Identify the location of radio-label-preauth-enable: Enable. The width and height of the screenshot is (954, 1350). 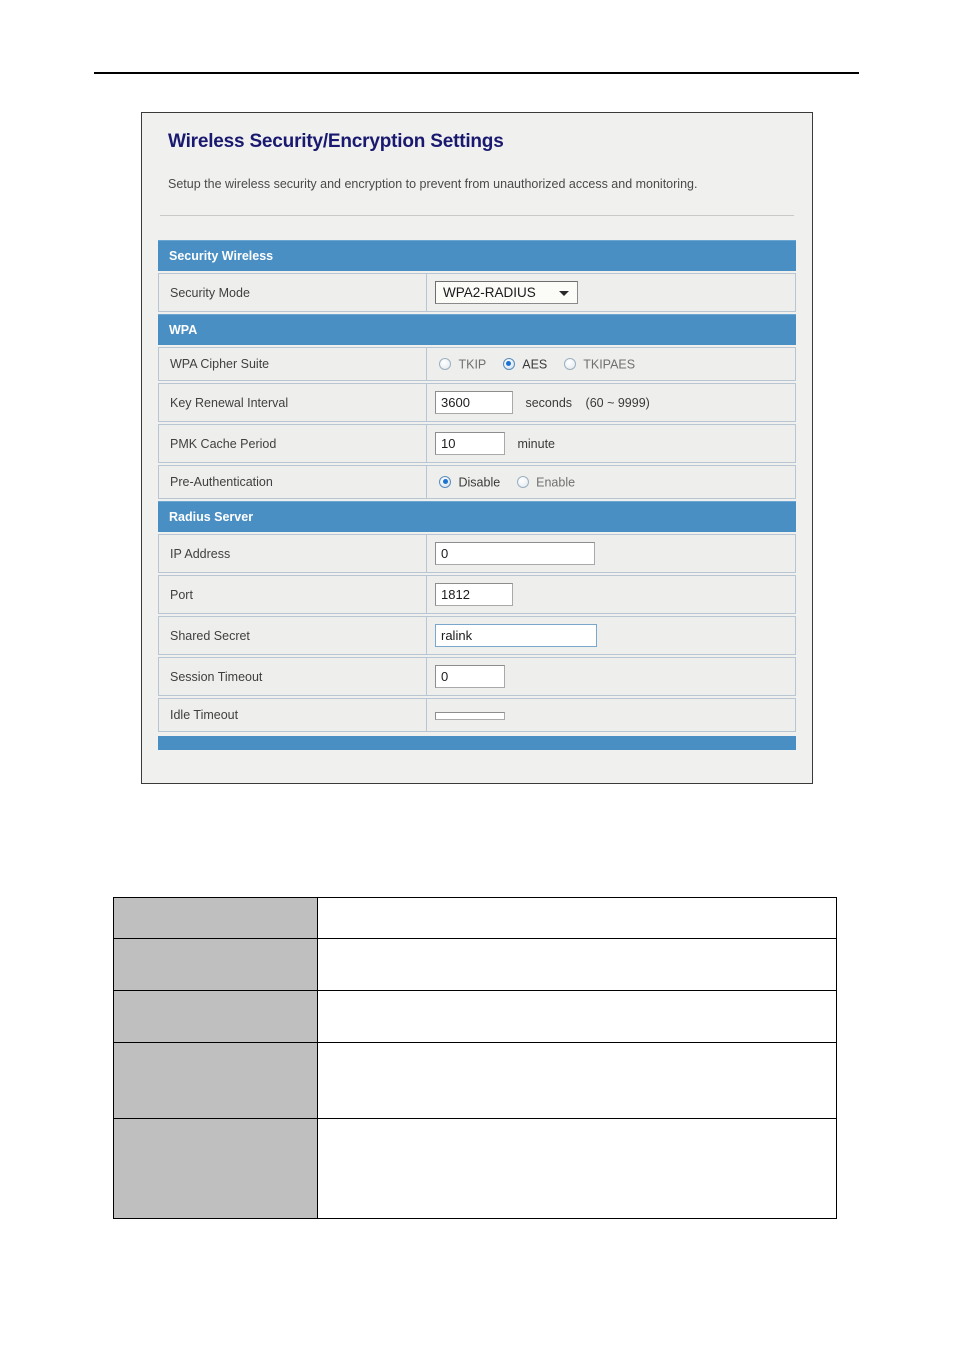
(556, 482).